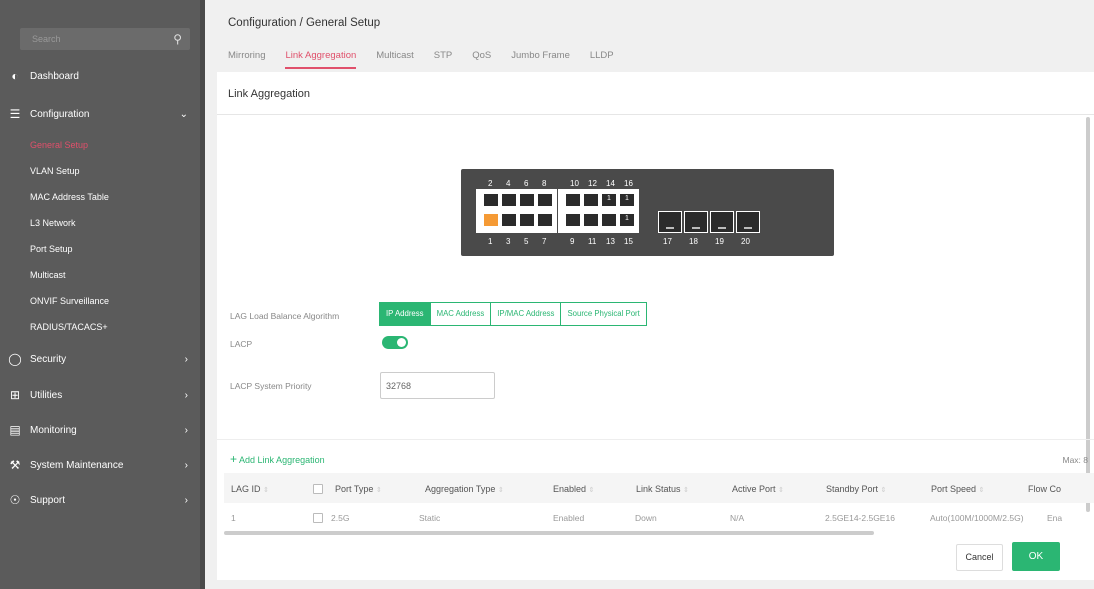  What do you see at coordinates (662, 489) in the screenshot?
I see `col-link-status: Link Status ⇕` at bounding box center [662, 489].